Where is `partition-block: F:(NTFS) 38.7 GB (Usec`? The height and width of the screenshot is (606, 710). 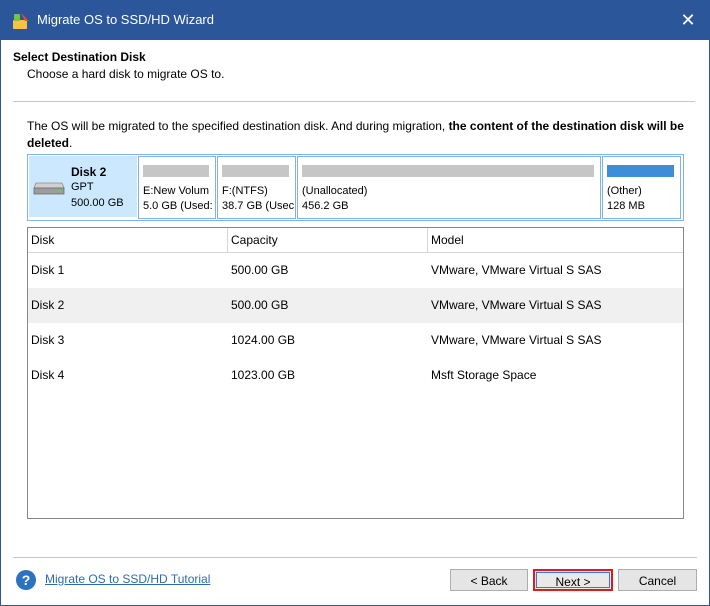 partition-block: F:(NTFS) 38.7 GB (Usec is located at coordinates (256, 187).